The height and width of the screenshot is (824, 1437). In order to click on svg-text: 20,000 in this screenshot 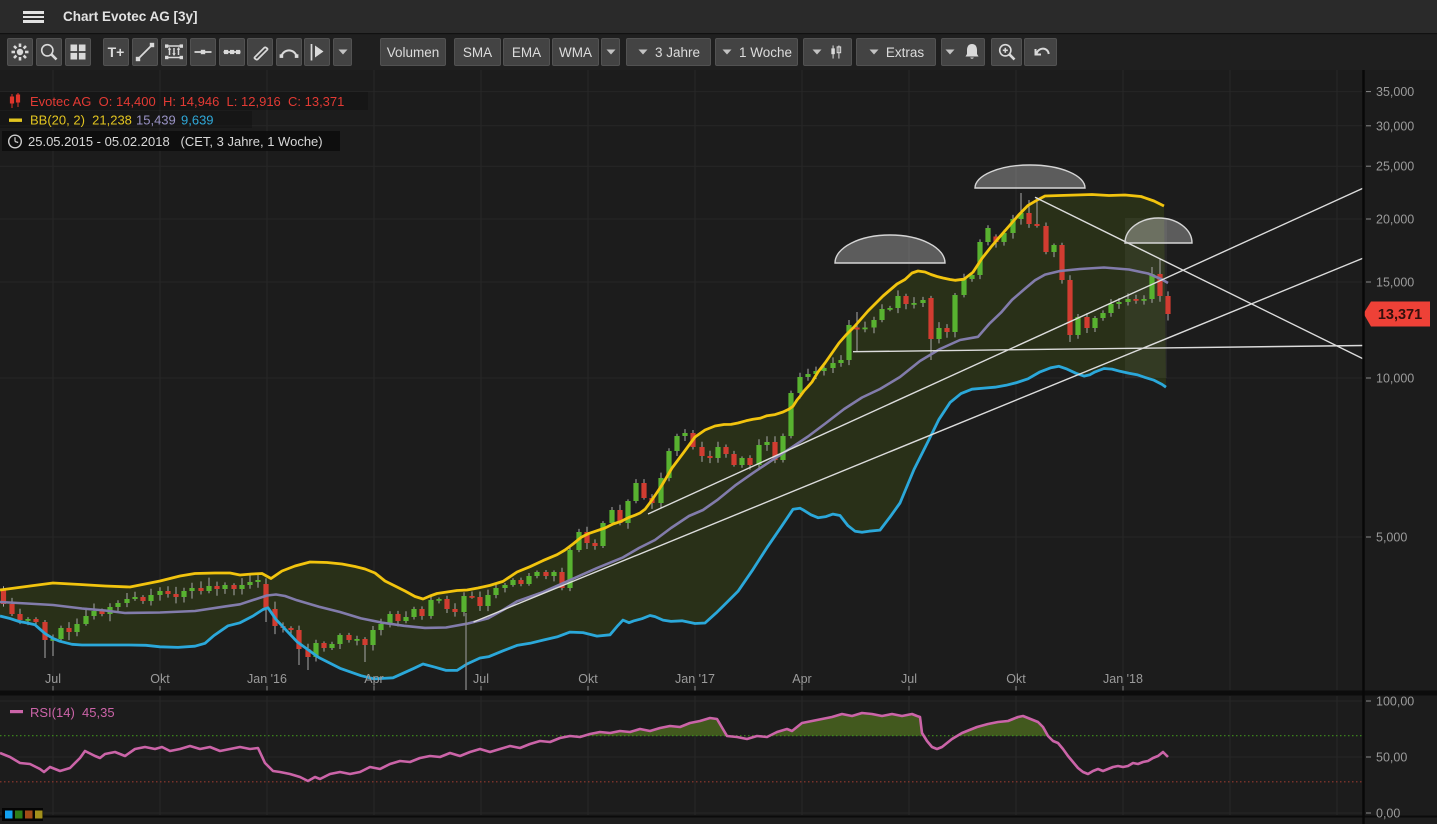, I will do `click(1395, 220)`.